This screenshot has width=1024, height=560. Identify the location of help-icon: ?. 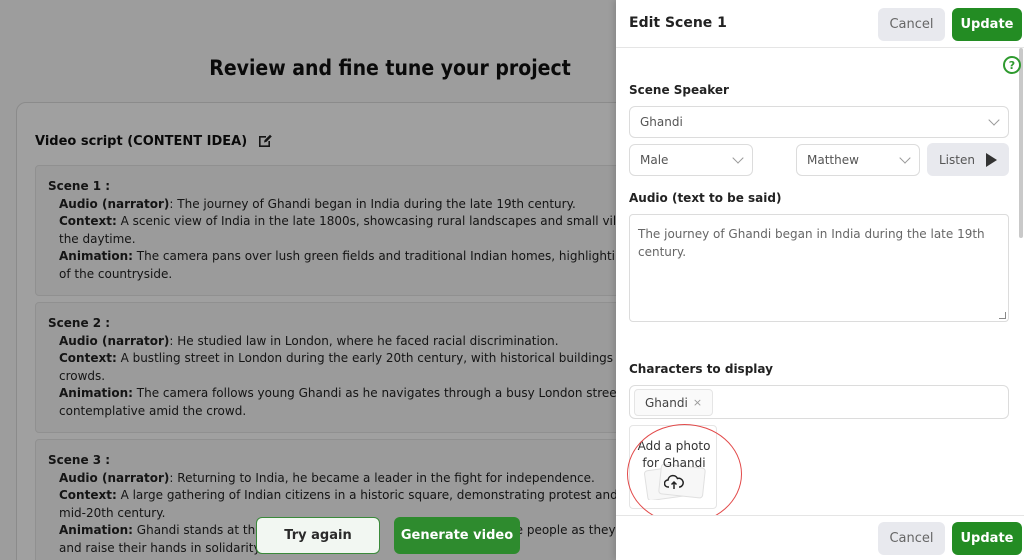
(1012, 65).